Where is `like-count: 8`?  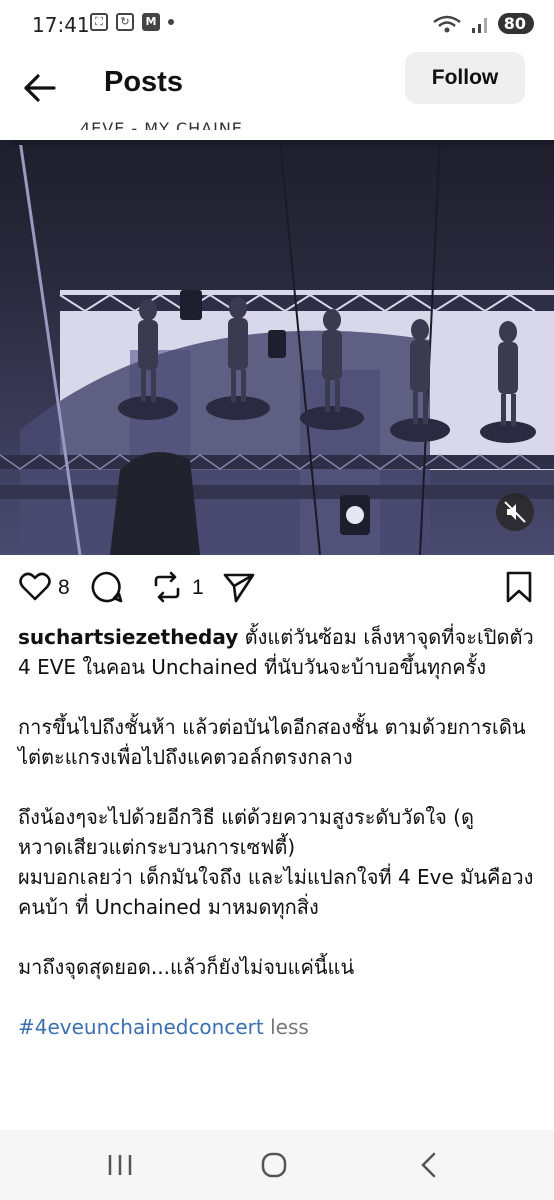
like-count: 8 is located at coordinates (64, 587).